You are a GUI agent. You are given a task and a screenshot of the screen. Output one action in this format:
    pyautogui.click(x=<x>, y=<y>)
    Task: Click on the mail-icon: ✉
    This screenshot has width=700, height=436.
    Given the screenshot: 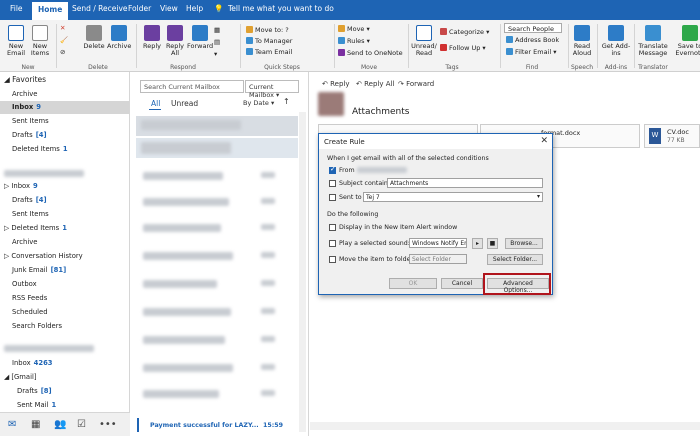 What is the action you would take?
    pyautogui.click(x=12, y=424)
    